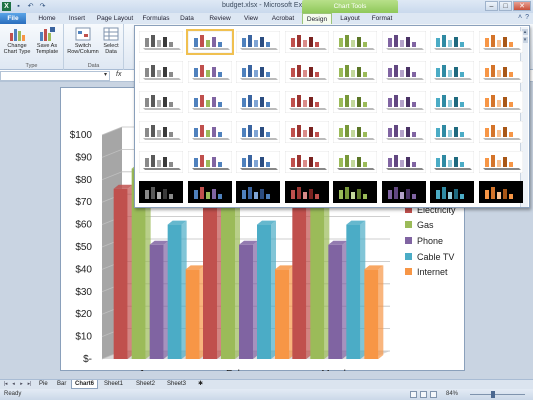  I want to click on normal-view-icon, so click(413, 394).